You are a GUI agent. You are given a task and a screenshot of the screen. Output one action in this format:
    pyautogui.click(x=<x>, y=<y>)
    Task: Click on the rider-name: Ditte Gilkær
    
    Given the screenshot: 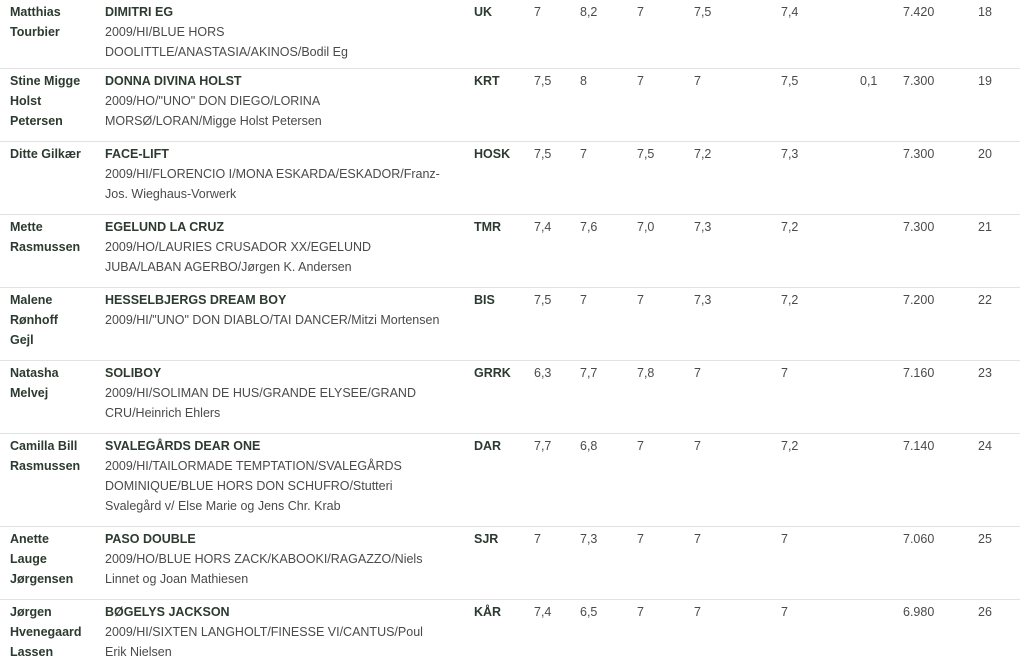 What is the action you would take?
    pyautogui.click(x=52, y=154)
    